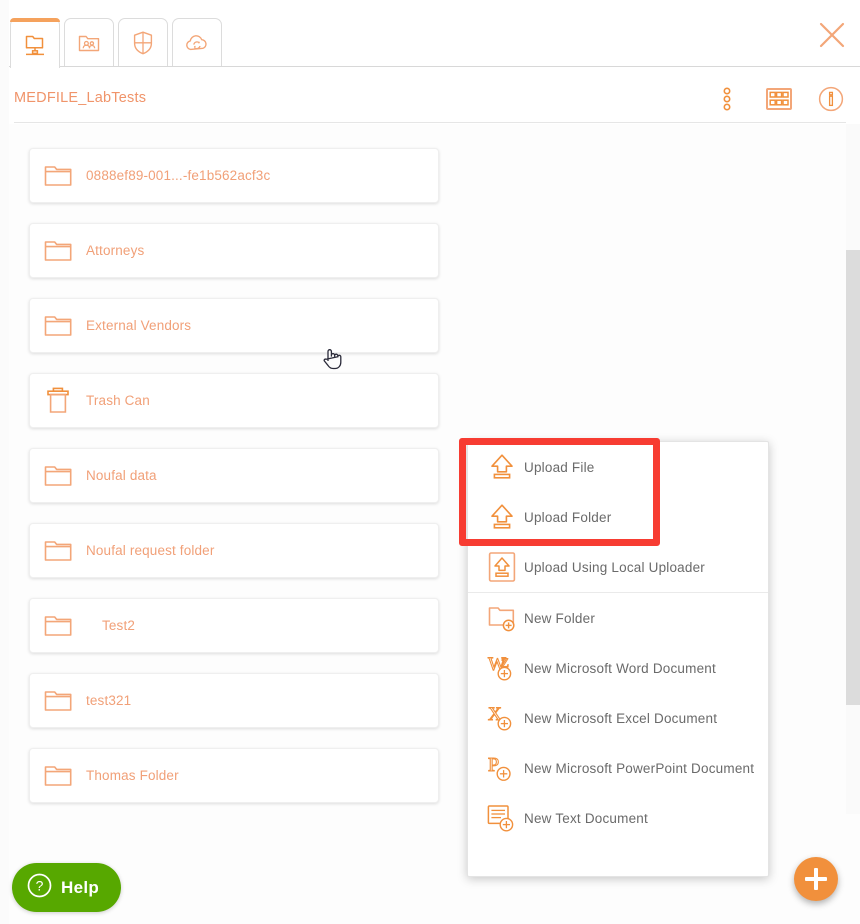 This screenshot has width=860, height=924. What do you see at coordinates (618, 467) in the screenshot?
I see `menu-item-upload-file: Upload File` at bounding box center [618, 467].